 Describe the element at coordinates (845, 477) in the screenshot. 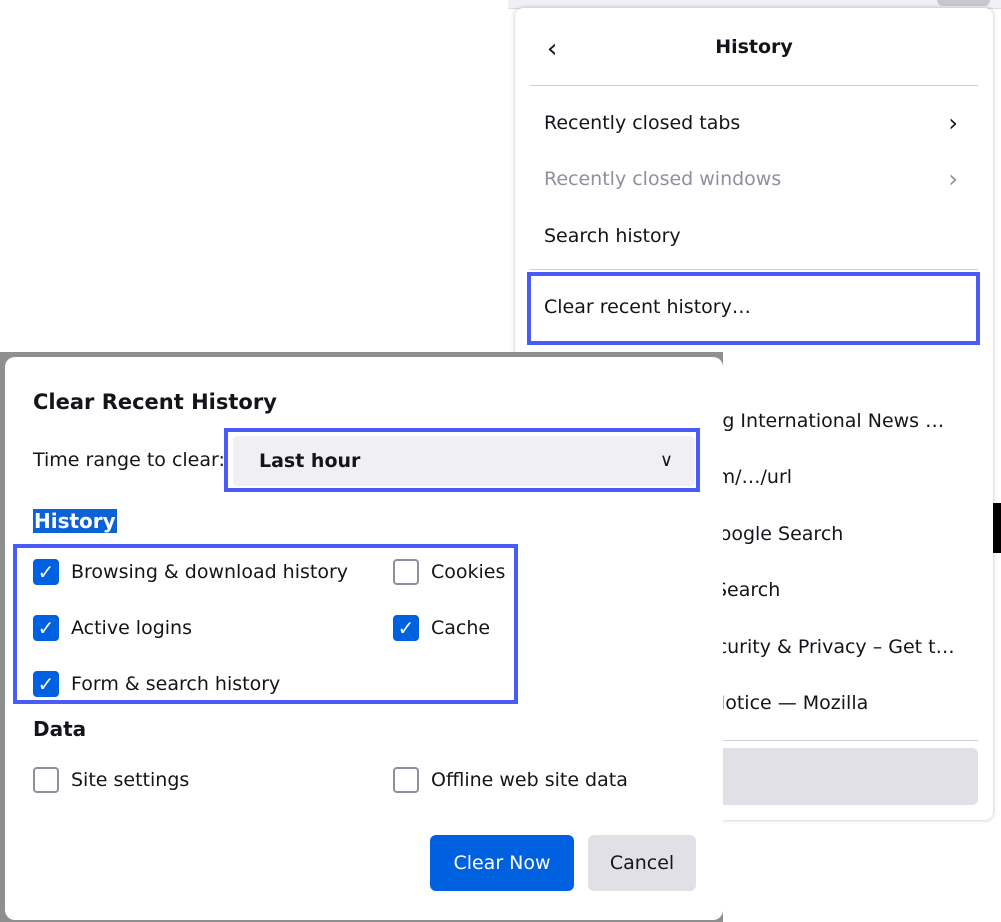

I see `history-entry: om/…/url` at that location.